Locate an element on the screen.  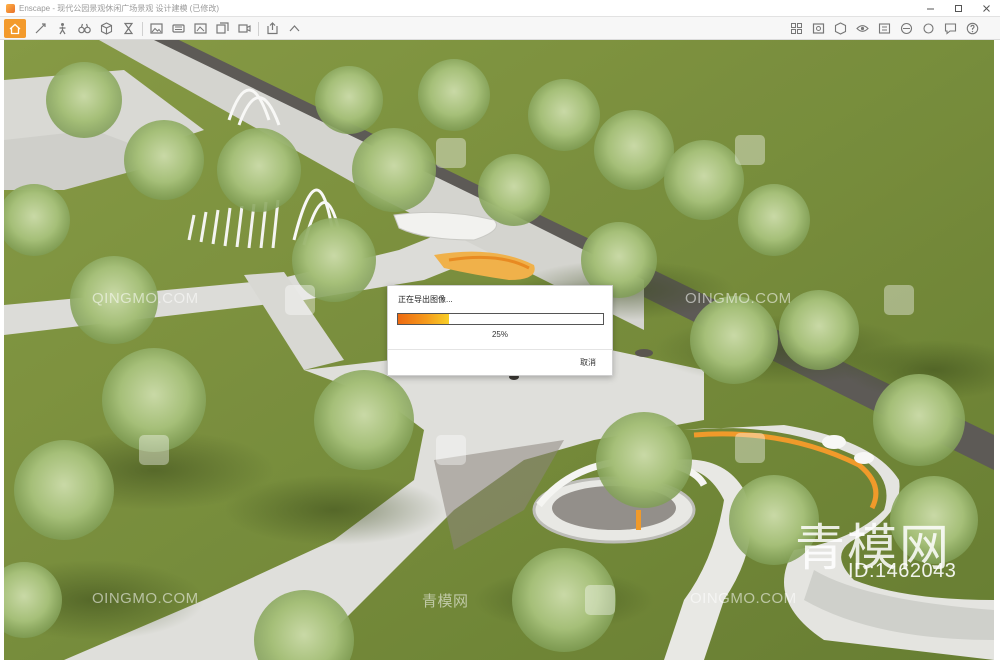
minimize-button is located at coordinates (930, 8).